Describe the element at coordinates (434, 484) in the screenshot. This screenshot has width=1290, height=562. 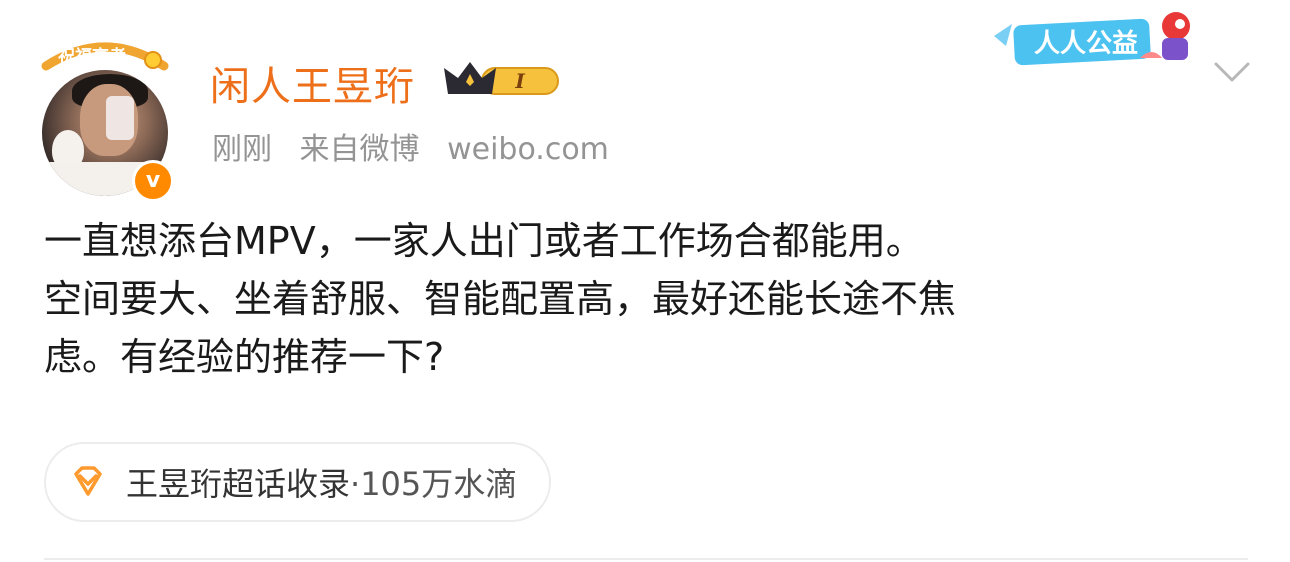
I see `supertopic-stat: ·105万水滴` at that location.